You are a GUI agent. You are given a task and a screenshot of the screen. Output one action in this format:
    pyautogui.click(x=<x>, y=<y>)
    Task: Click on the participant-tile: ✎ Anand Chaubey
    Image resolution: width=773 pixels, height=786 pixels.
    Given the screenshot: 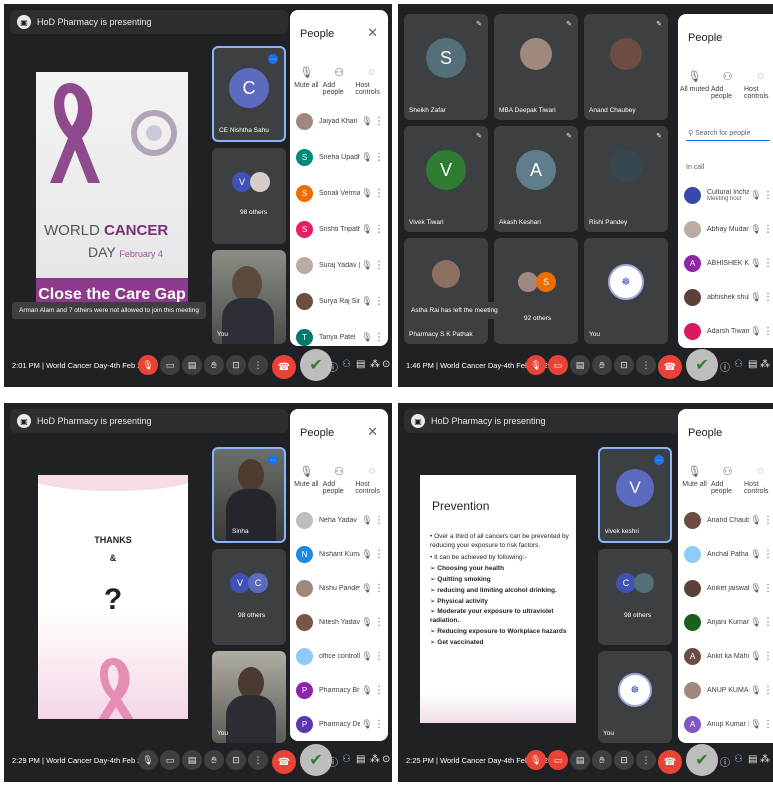 What is the action you would take?
    pyautogui.click(x=626, y=67)
    